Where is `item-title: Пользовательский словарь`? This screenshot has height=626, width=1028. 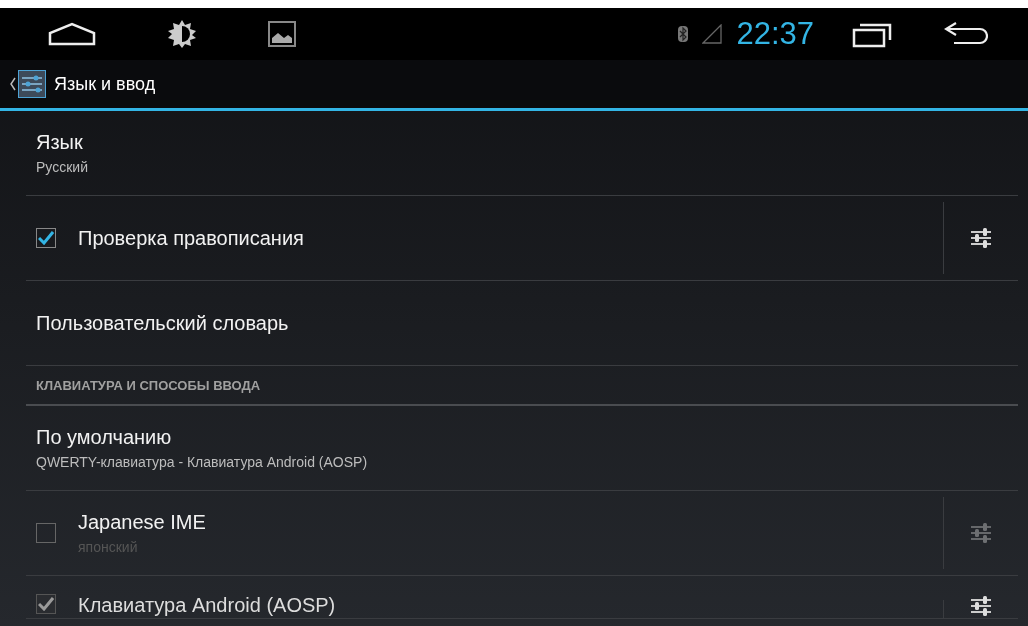 item-title: Пользовательский словарь is located at coordinates (163, 323).